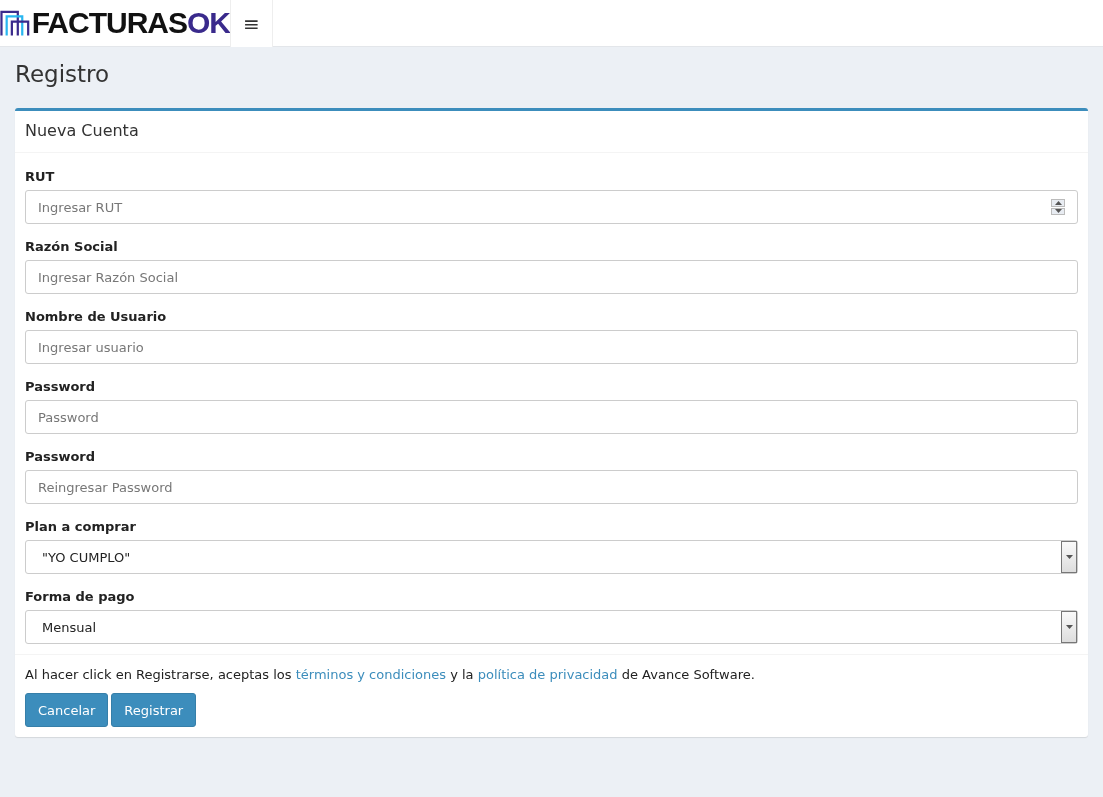 The height and width of the screenshot is (797, 1103). I want to click on field-label: Nombre de Usuario, so click(96, 316).